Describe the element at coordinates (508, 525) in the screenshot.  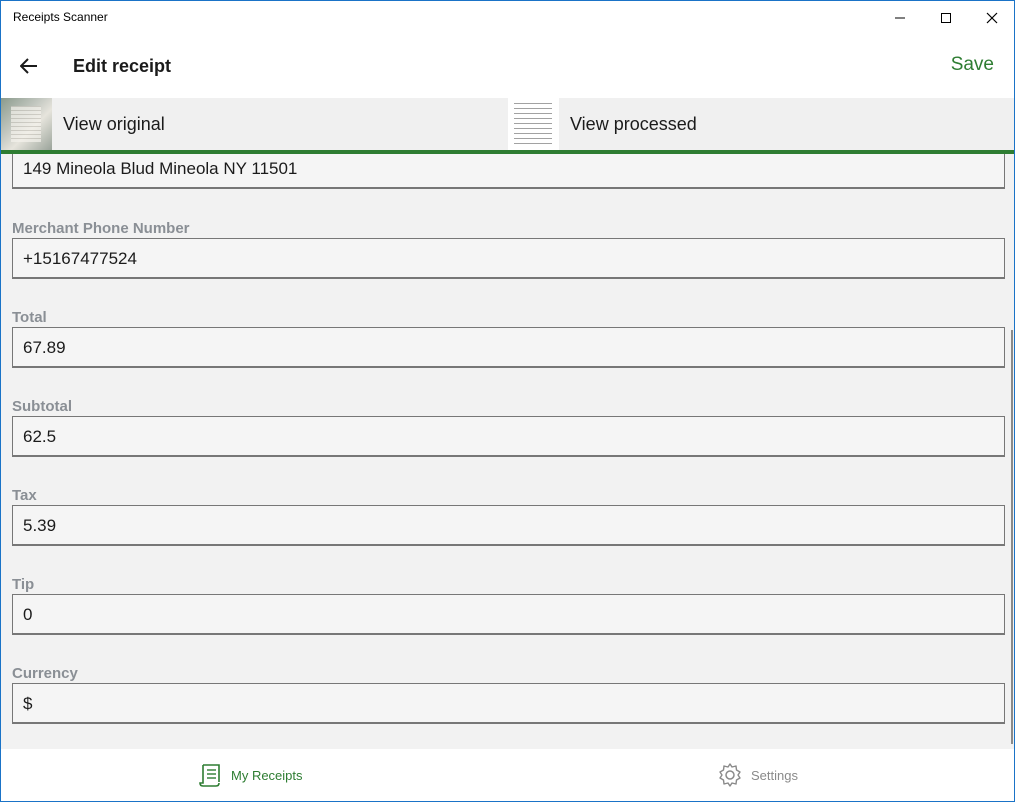
I see `tax-field: 5.39` at that location.